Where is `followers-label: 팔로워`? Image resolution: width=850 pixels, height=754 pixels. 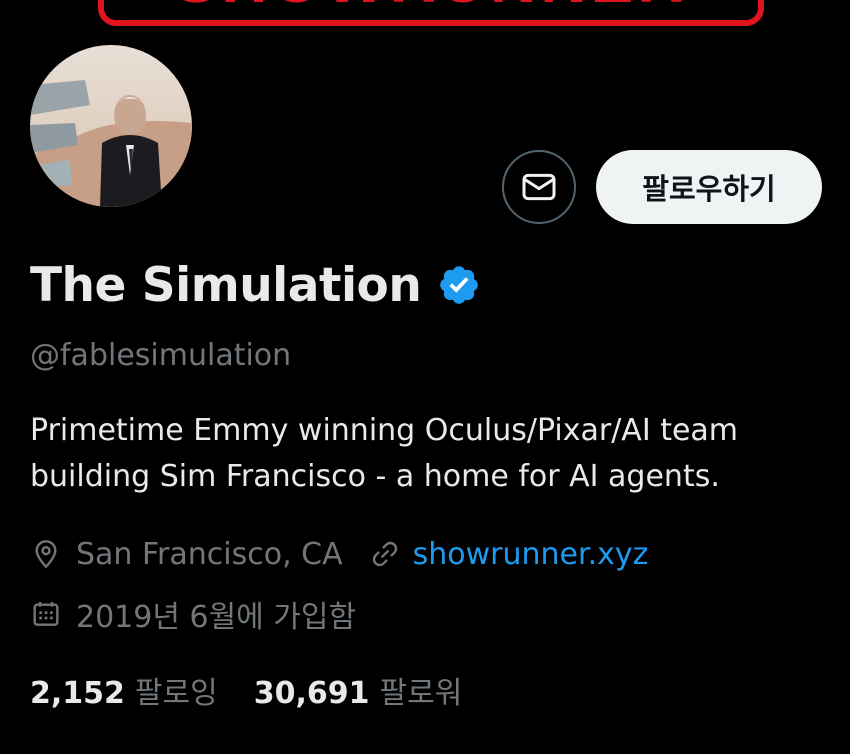 followers-label: 팔로워 is located at coordinates (421, 693).